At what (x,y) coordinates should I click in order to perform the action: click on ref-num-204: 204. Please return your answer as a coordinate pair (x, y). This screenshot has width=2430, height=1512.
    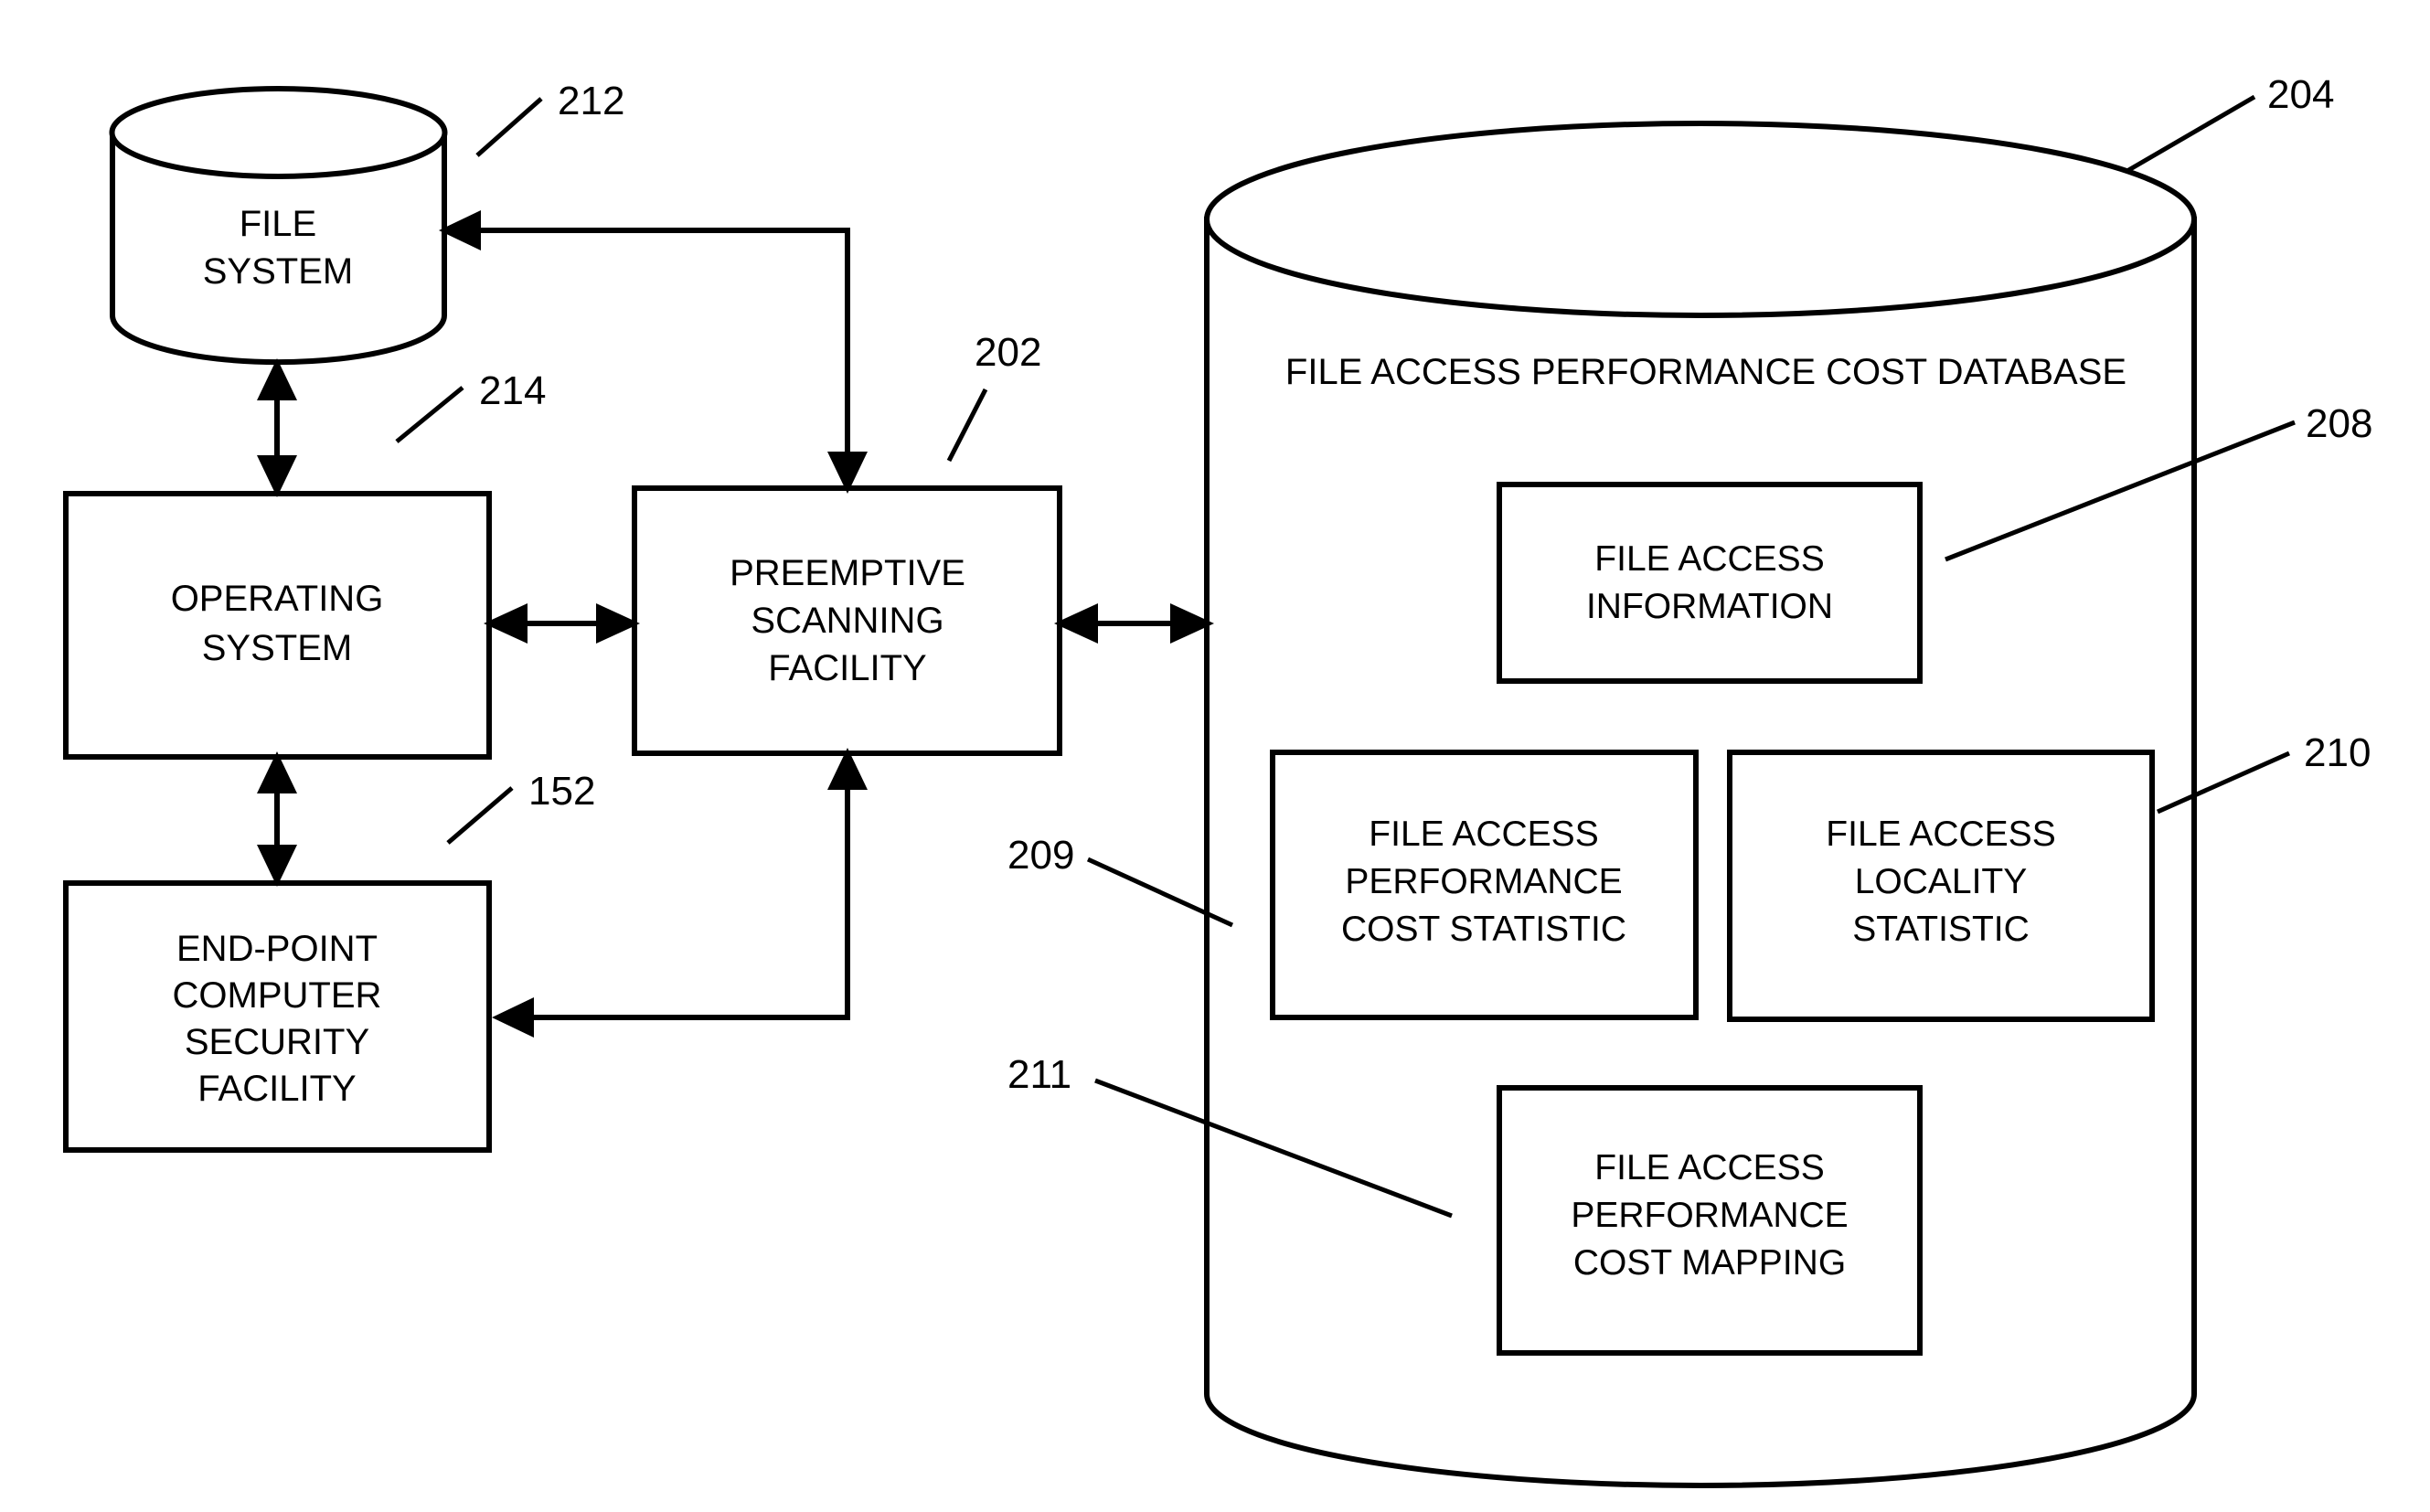
    Looking at the image, I should click on (2301, 94).